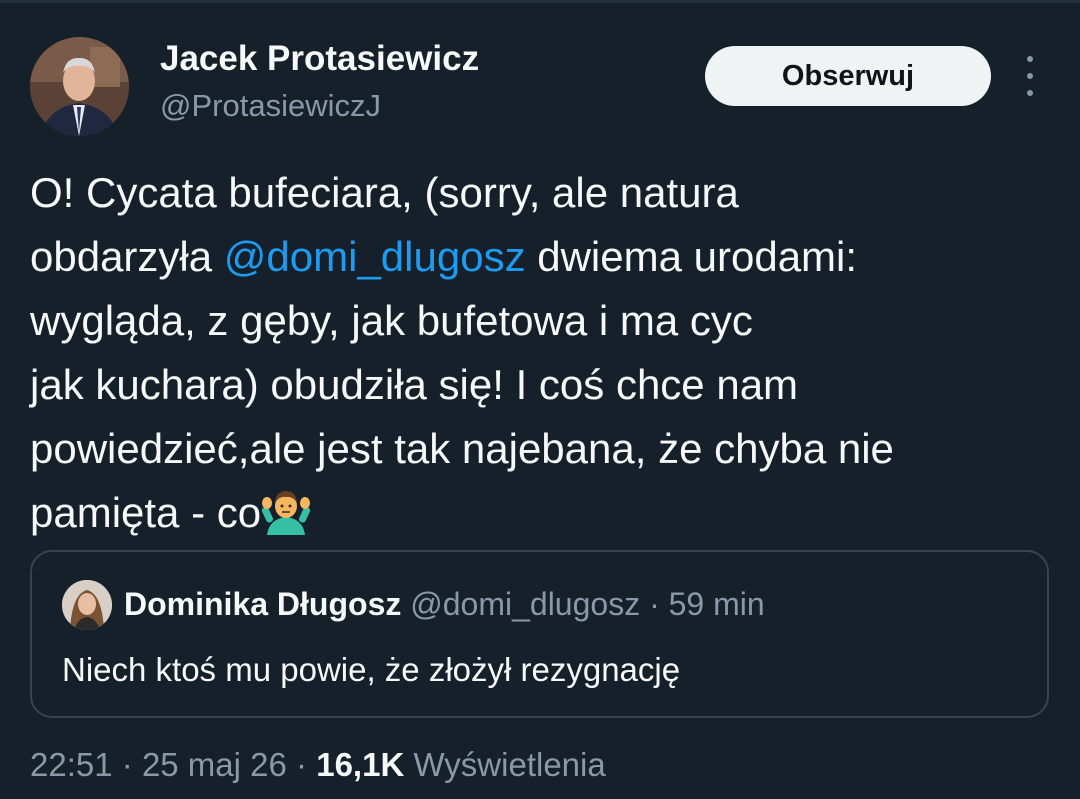 This screenshot has width=1080, height=799. Describe the element at coordinates (509, 764) in the screenshot. I see `views-label: Wyświetlenia` at that location.